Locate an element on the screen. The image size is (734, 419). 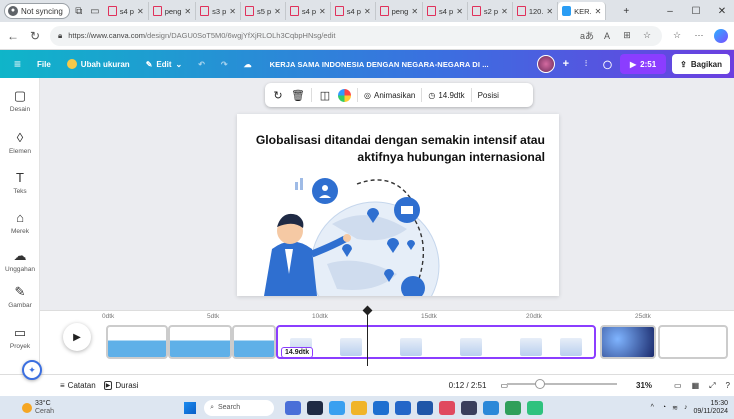
browser-tab: s2 p ✕ is located at coordinates (490, 11).